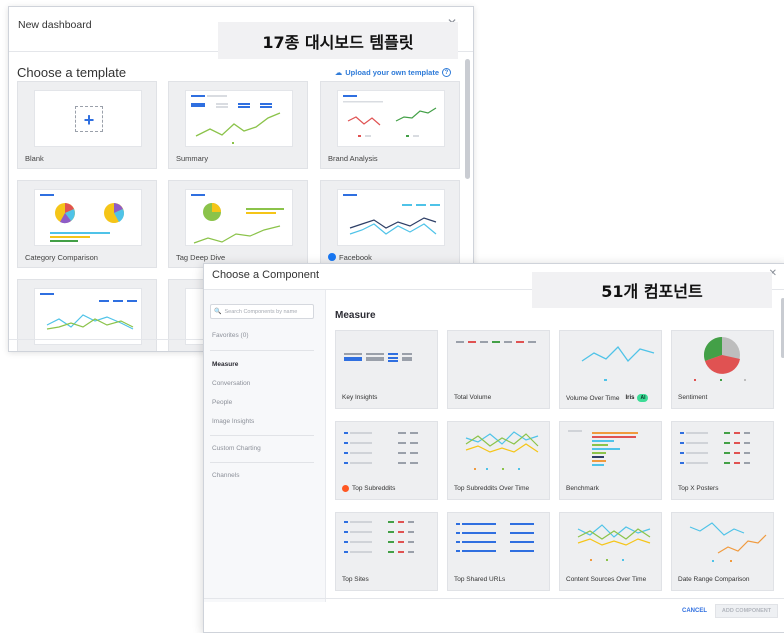 This screenshot has width=784, height=633. I want to click on section-heading: Choose a template, so click(72, 72).